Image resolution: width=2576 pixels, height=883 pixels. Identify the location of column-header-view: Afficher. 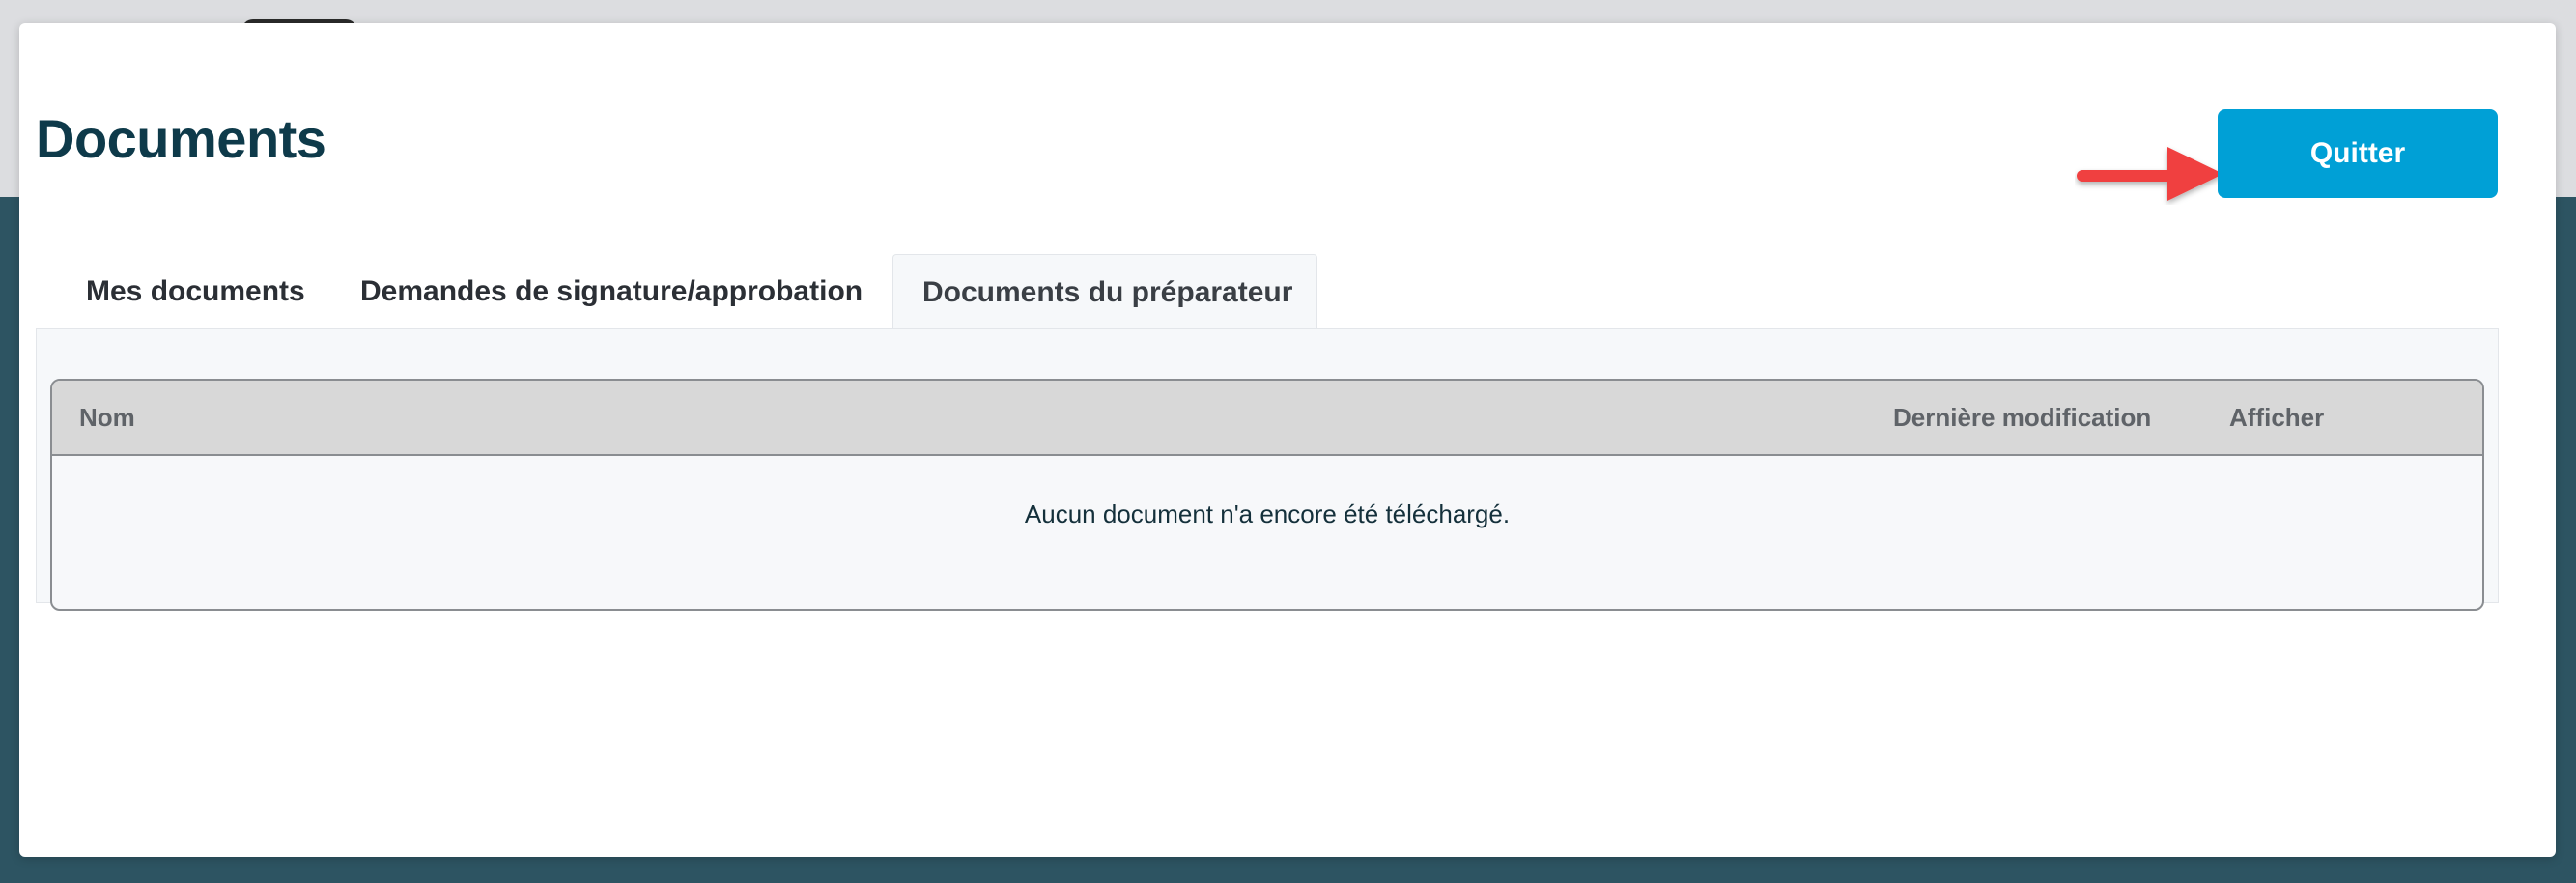
(2277, 418).